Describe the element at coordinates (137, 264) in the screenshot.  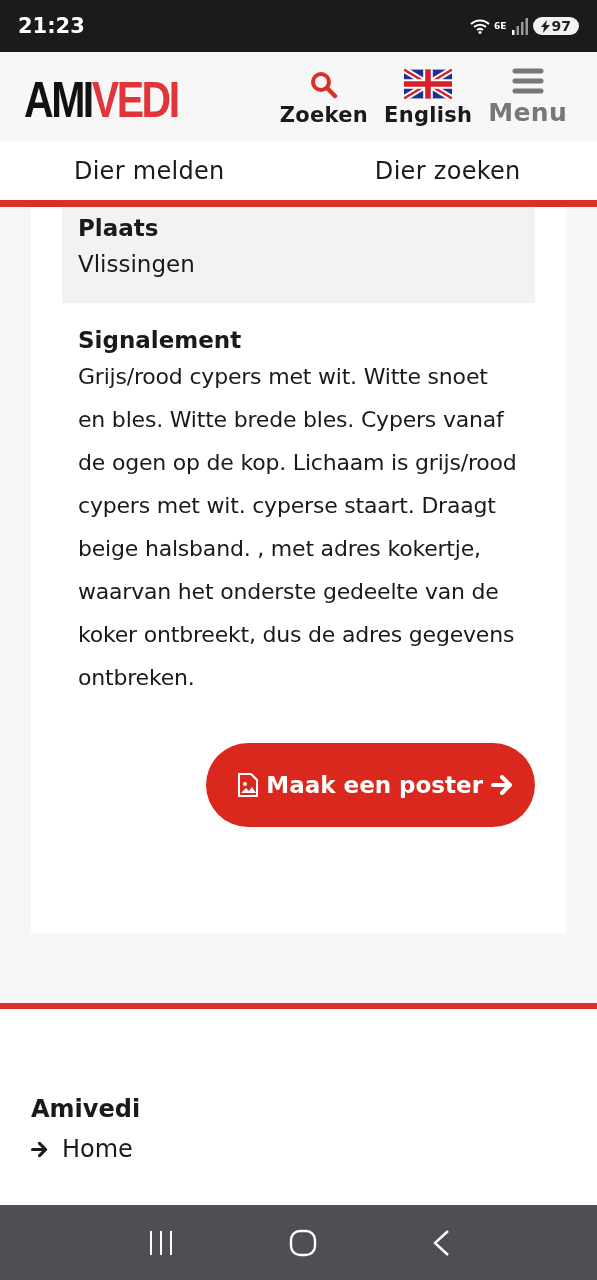
I see `place-value: Vlissingen` at that location.